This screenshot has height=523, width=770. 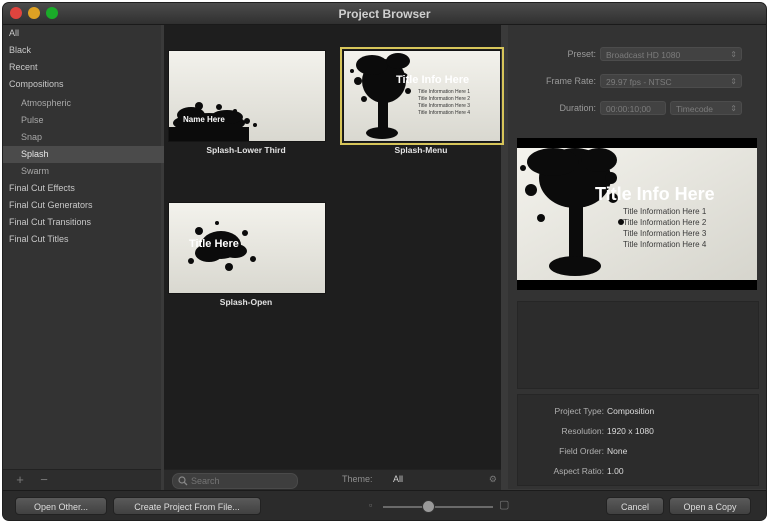 What do you see at coordinates (39, 239) in the screenshot?
I see `sidebar-item-label: Final Cut Titles` at bounding box center [39, 239].